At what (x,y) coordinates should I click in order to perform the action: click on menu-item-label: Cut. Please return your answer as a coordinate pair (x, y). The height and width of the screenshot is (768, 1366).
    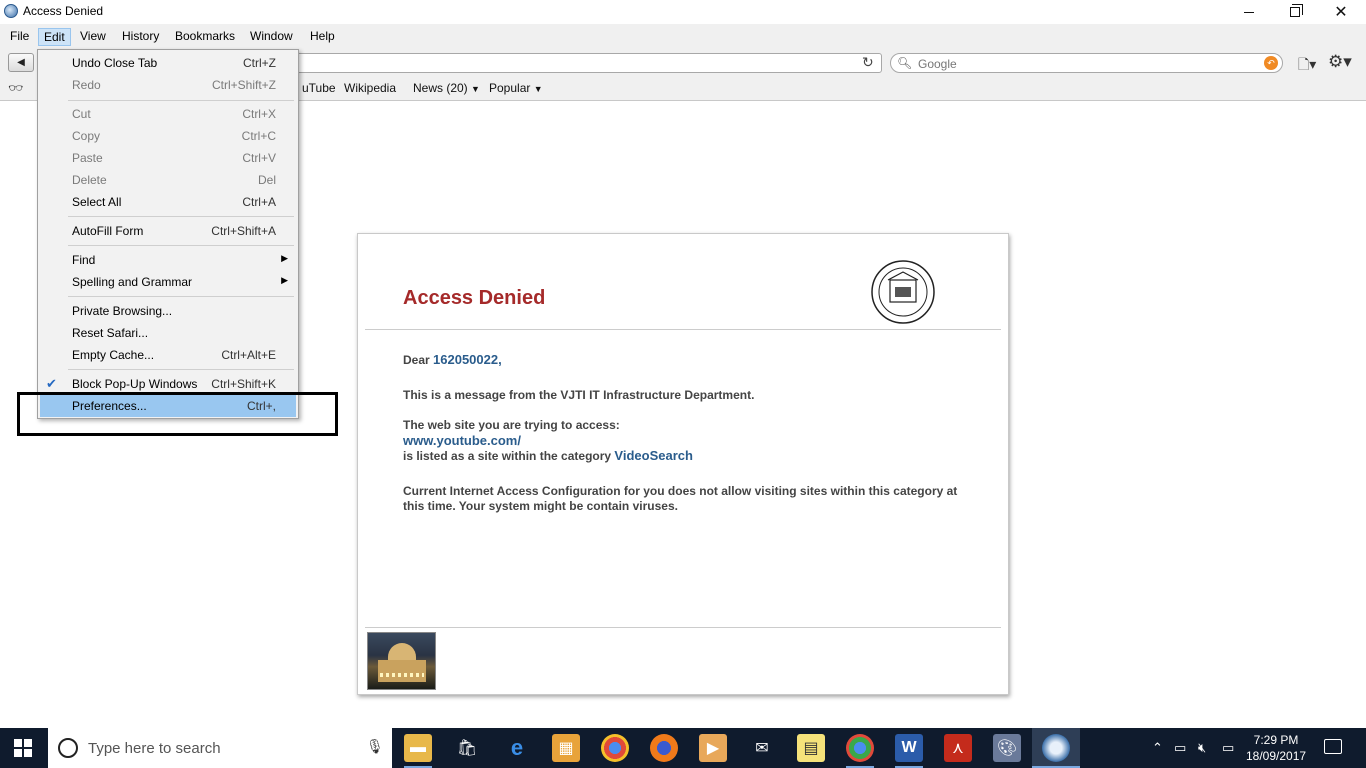
    Looking at the image, I should click on (81, 114).